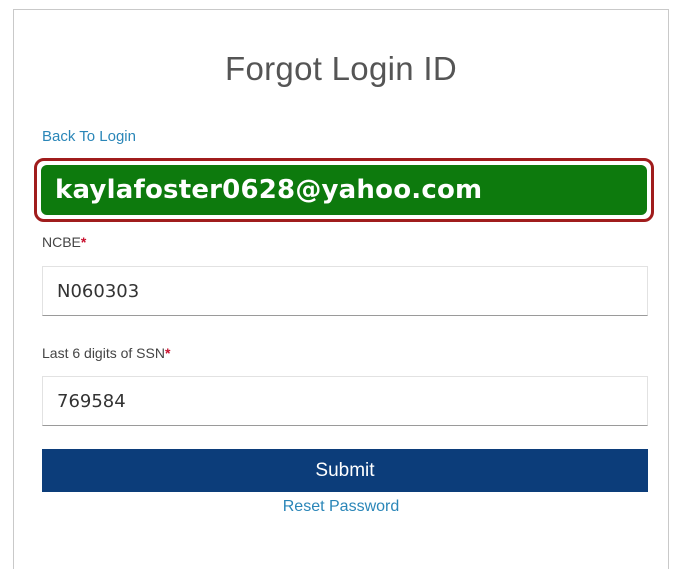 This screenshot has height=569, width=673. I want to click on ncbe-required-marker: *, so click(83, 242).